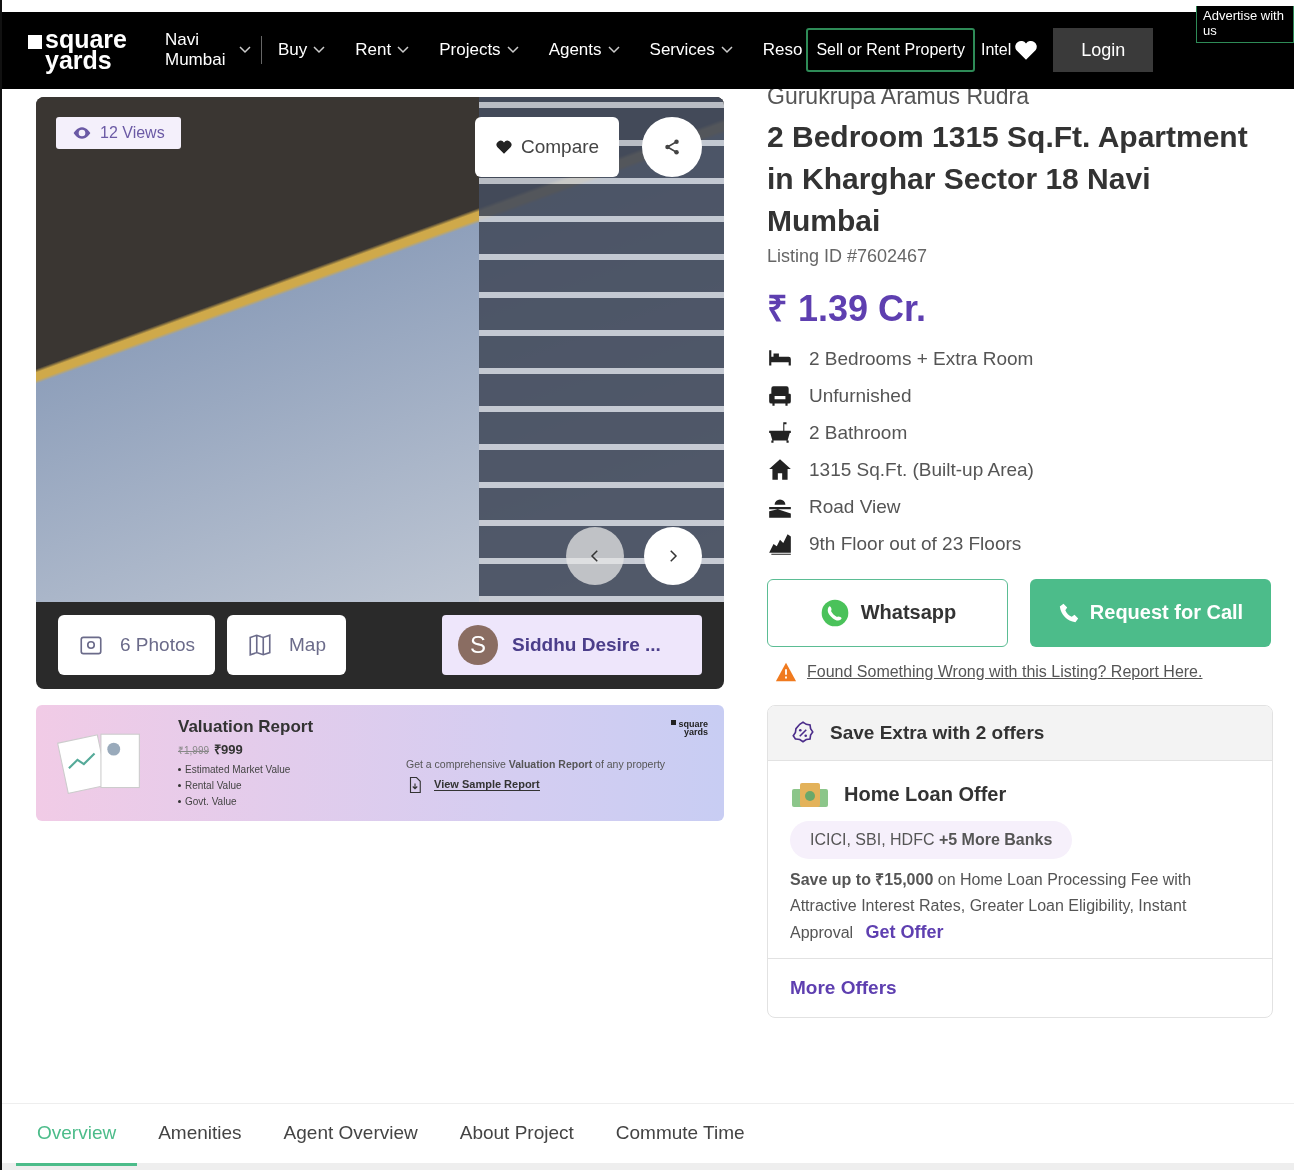 The height and width of the screenshot is (1170, 1294). What do you see at coordinates (118, 132) in the screenshot?
I see `views-badge: 12 Views` at bounding box center [118, 132].